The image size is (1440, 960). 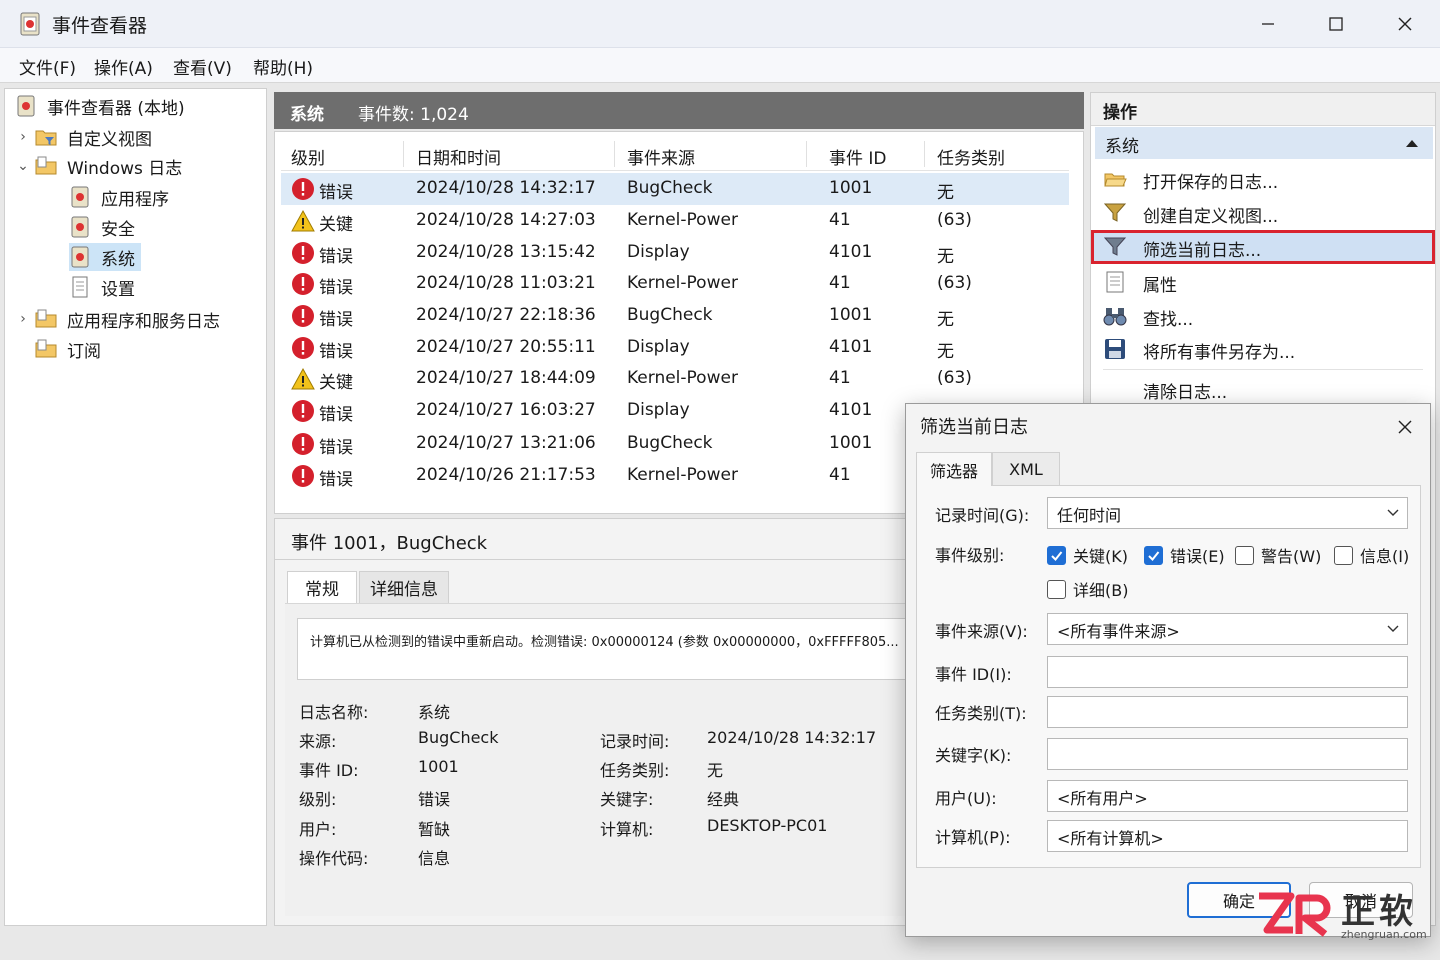 I want to click on close-icon, so click(x=1405, y=24).